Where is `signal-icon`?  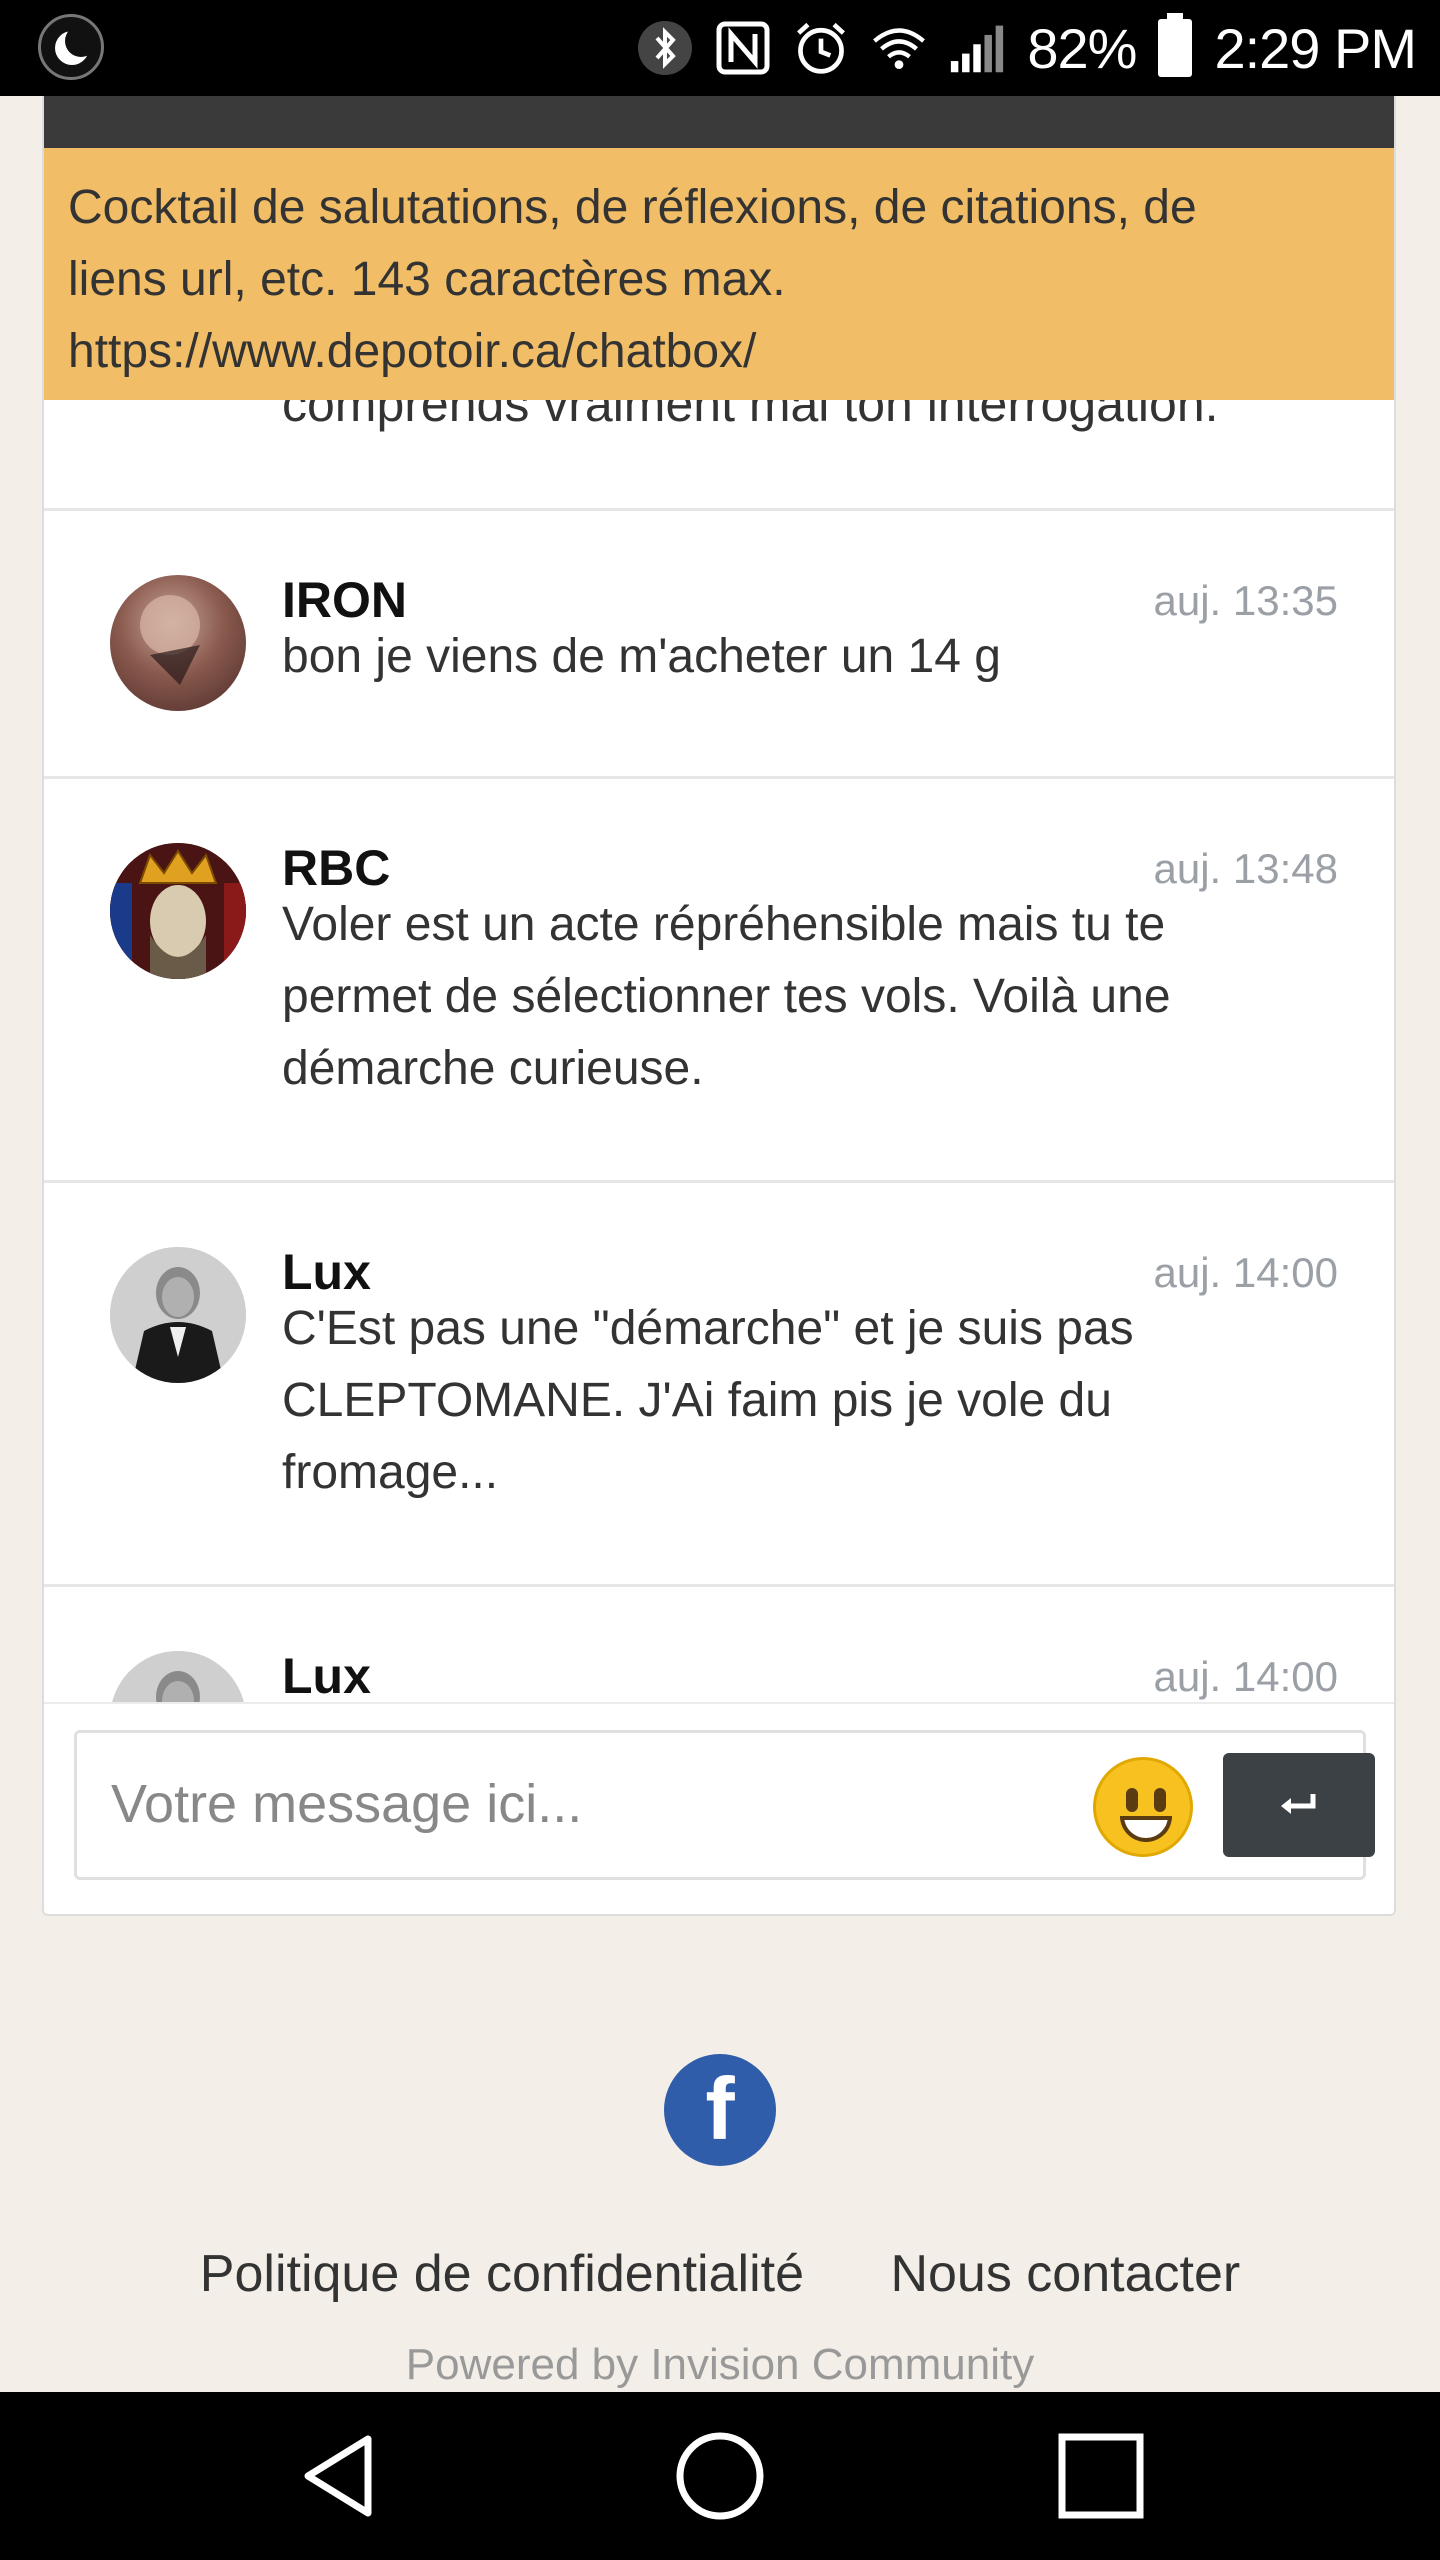 signal-icon is located at coordinates (977, 48).